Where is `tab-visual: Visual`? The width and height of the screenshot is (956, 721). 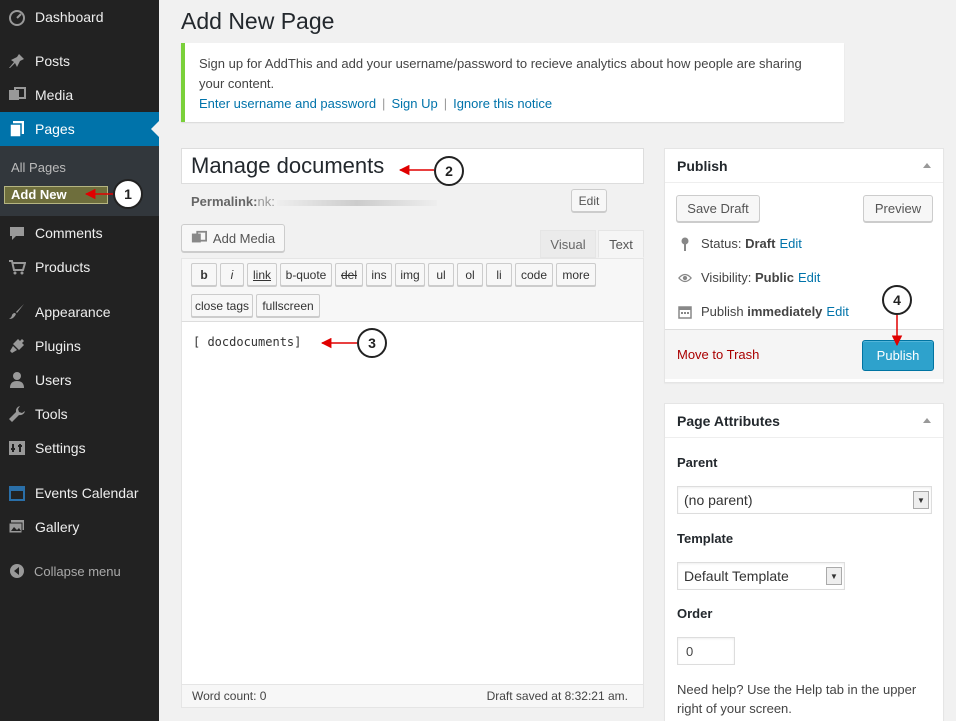 tab-visual: Visual is located at coordinates (568, 244).